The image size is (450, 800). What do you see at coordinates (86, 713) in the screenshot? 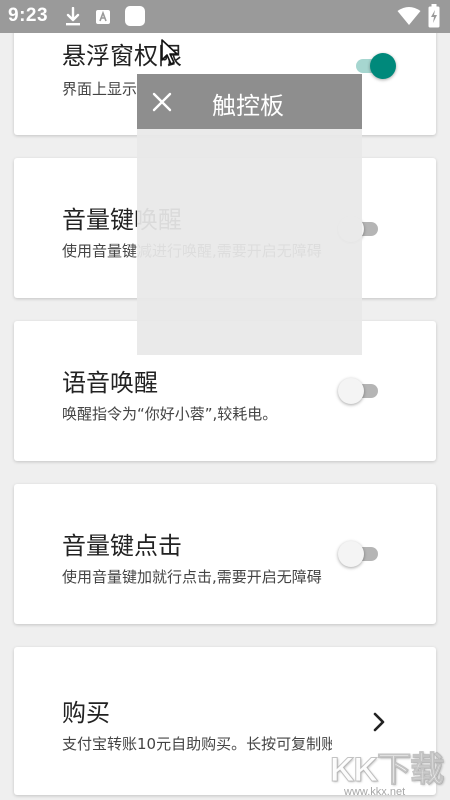
I see `purchase-title: 购买` at bounding box center [86, 713].